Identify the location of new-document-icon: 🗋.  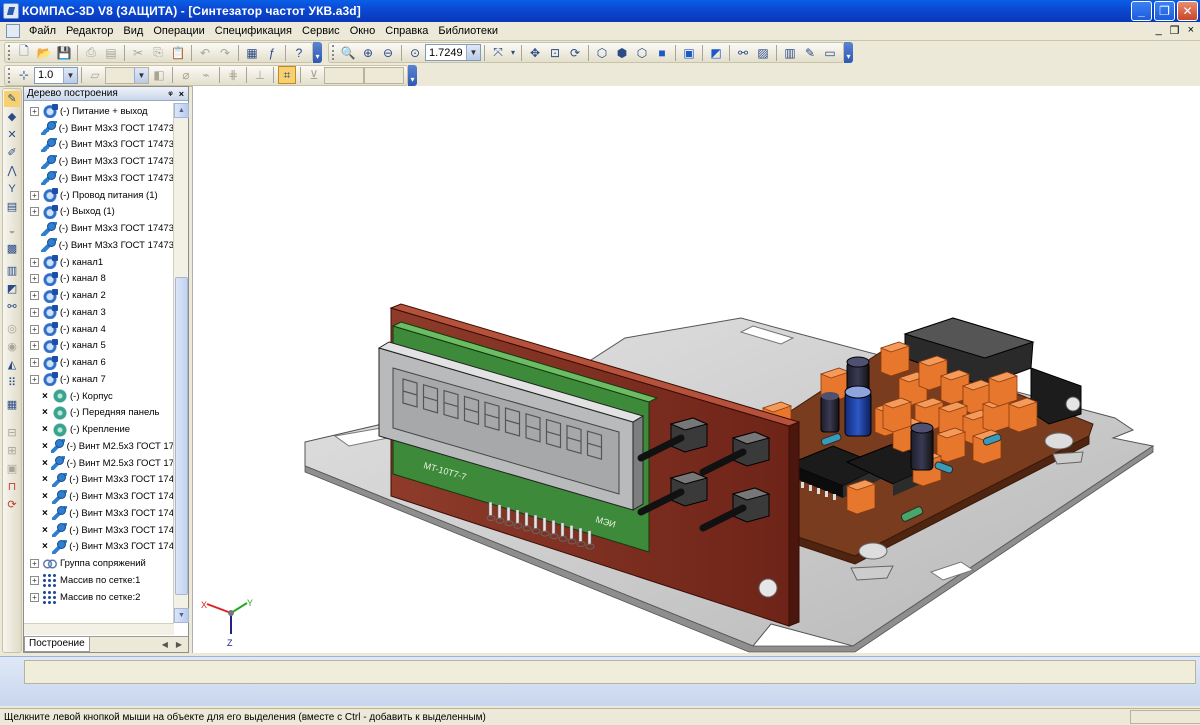
(24, 53).